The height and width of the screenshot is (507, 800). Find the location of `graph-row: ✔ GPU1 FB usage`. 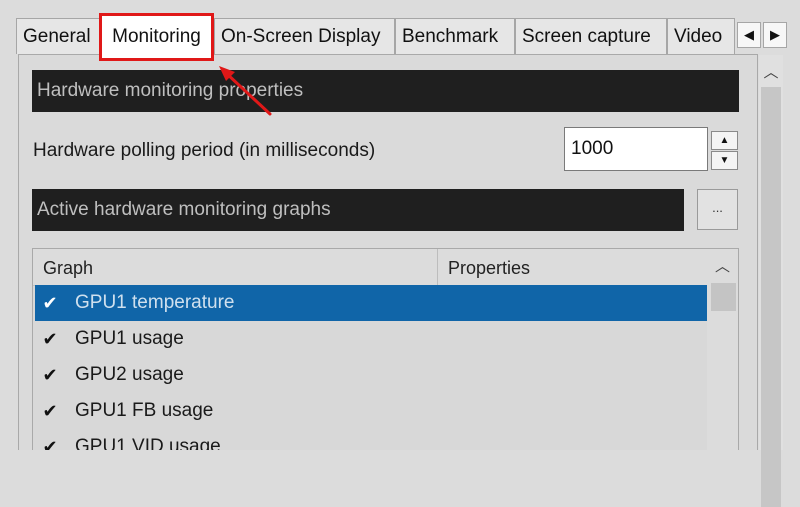

graph-row: ✔ GPU1 FB usage is located at coordinates (371, 411).